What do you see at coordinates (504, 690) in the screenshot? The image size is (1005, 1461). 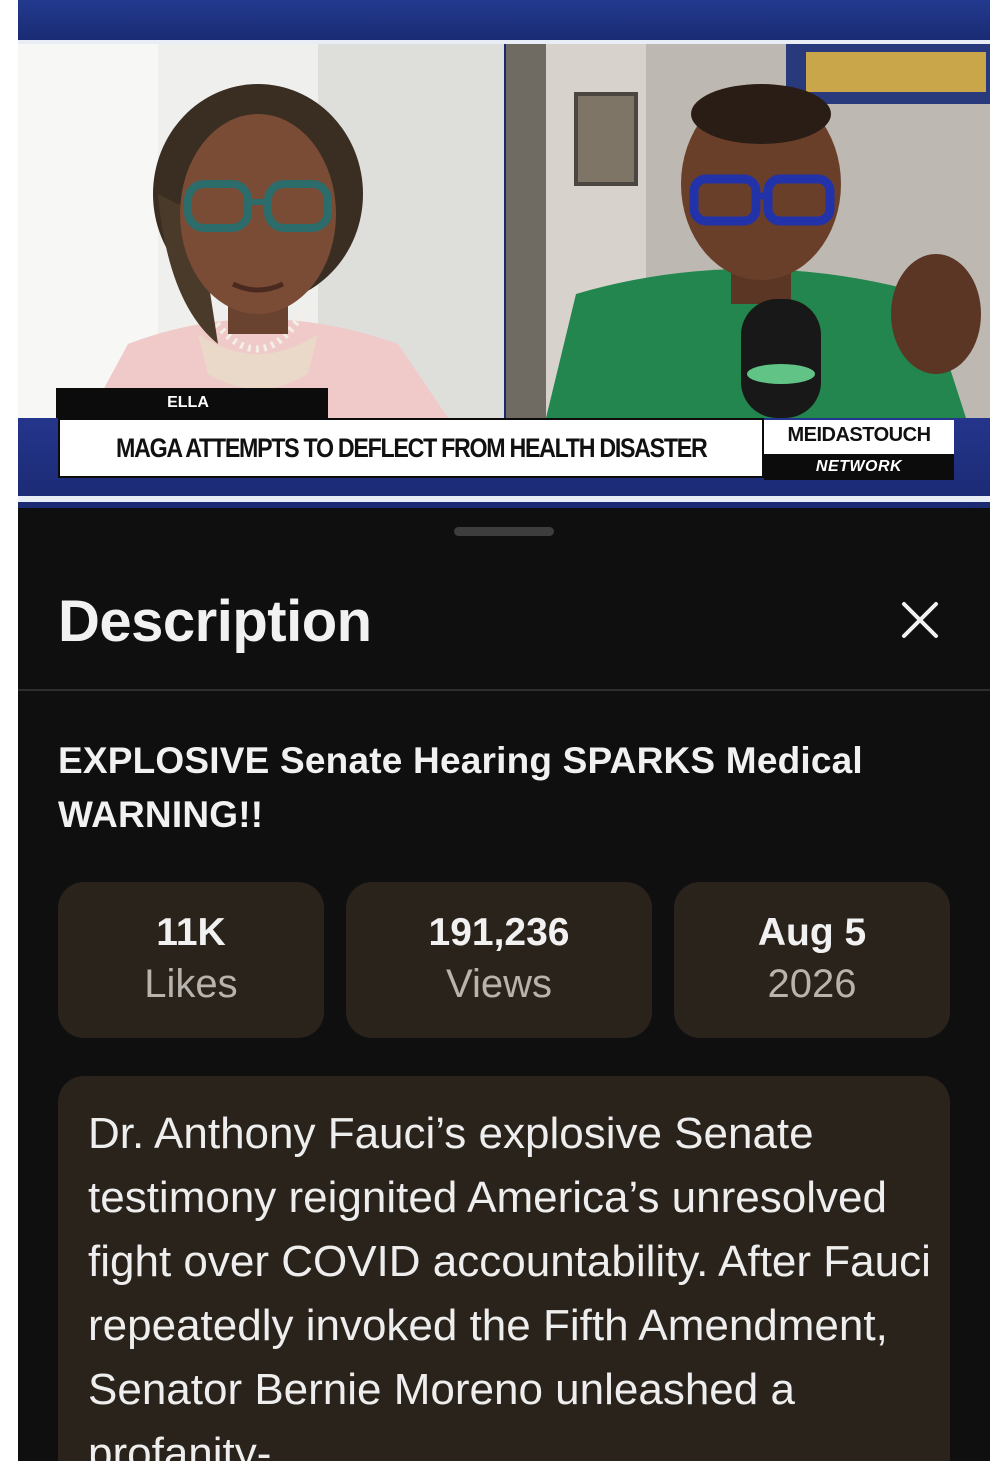 I see `sheet-divider` at bounding box center [504, 690].